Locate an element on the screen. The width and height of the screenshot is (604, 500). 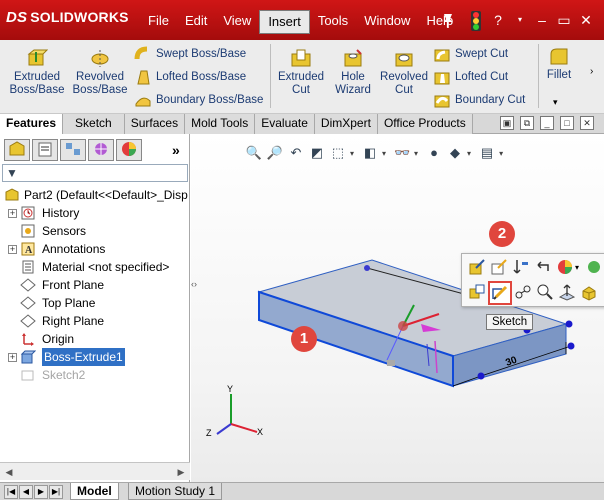
close-icon: ✕ is located at coordinates (586, 20).